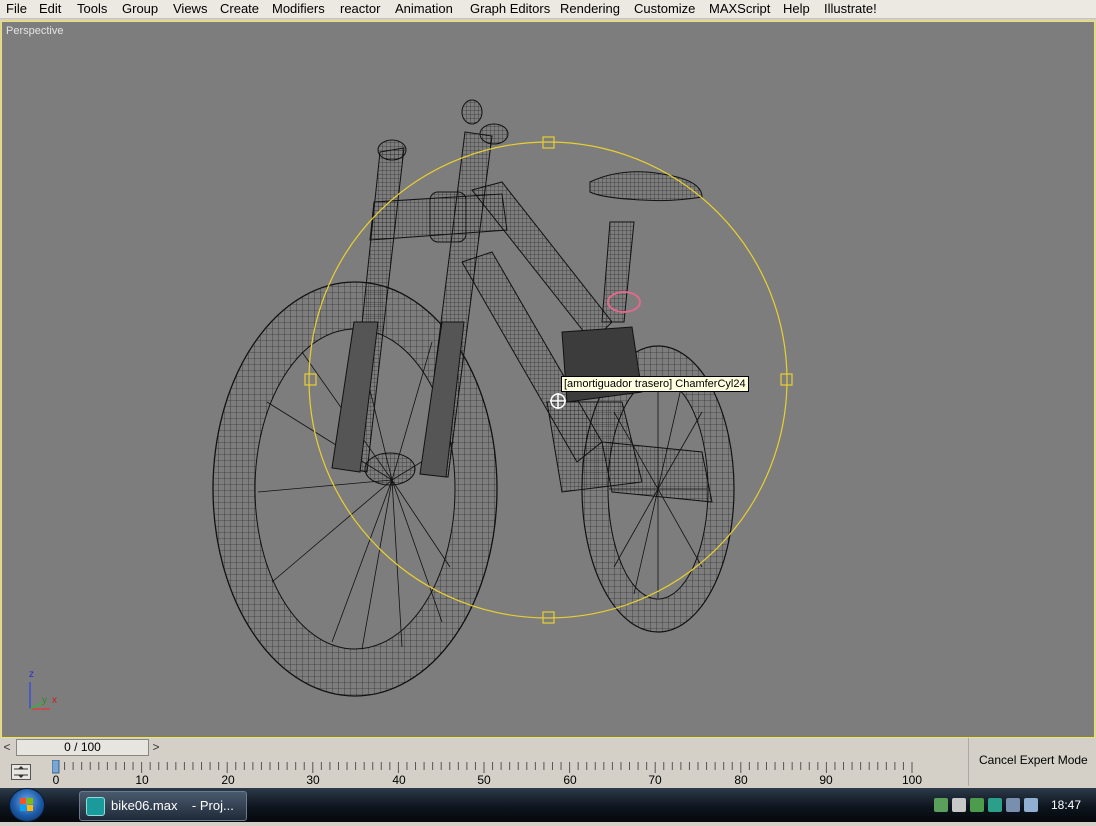 This screenshot has width=1096, height=826. What do you see at coordinates (95, 806) in the screenshot?
I see `3dsmax-app-icon` at bounding box center [95, 806].